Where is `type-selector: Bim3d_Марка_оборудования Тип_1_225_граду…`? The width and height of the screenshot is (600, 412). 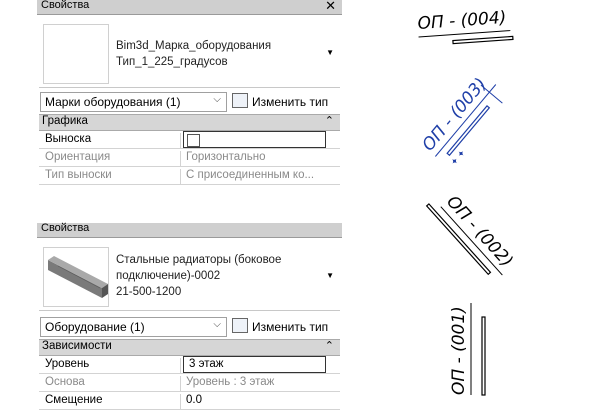 type-selector: Bim3d_Марка_оборудования Тип_1_225_граду… is located at coordinates (189, 53).